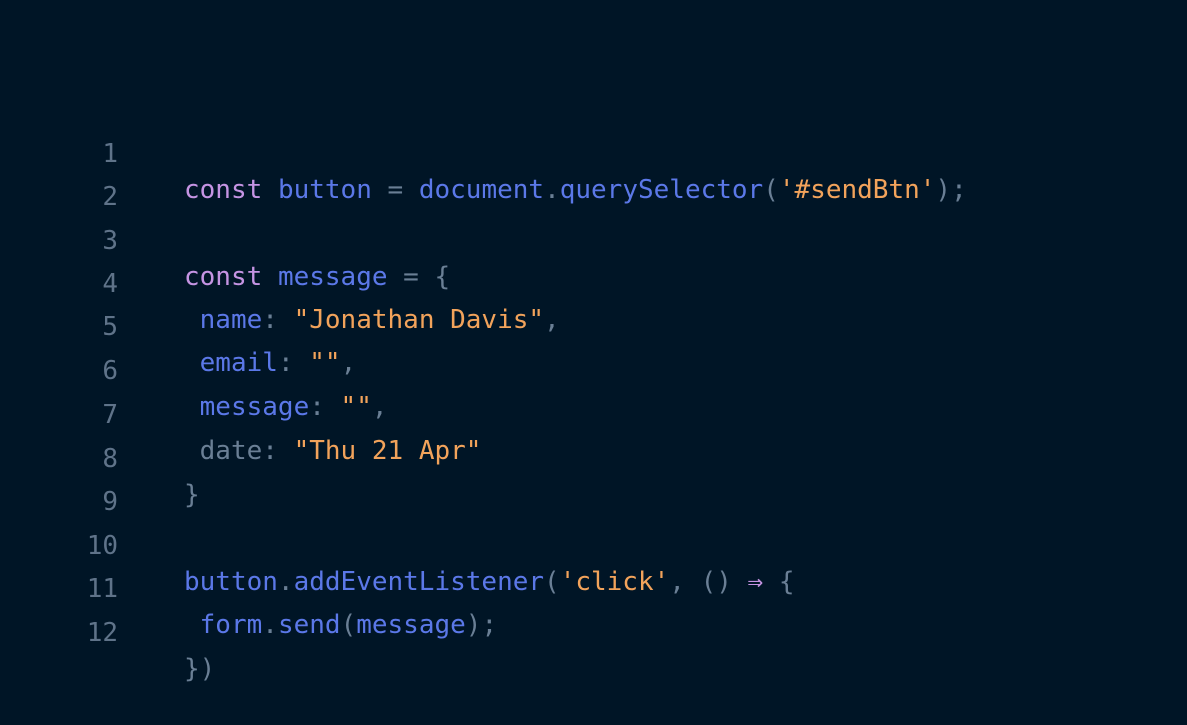 This screenshot has height=725, width=1187. I want to click on code-token: , (), so click(708, 582).